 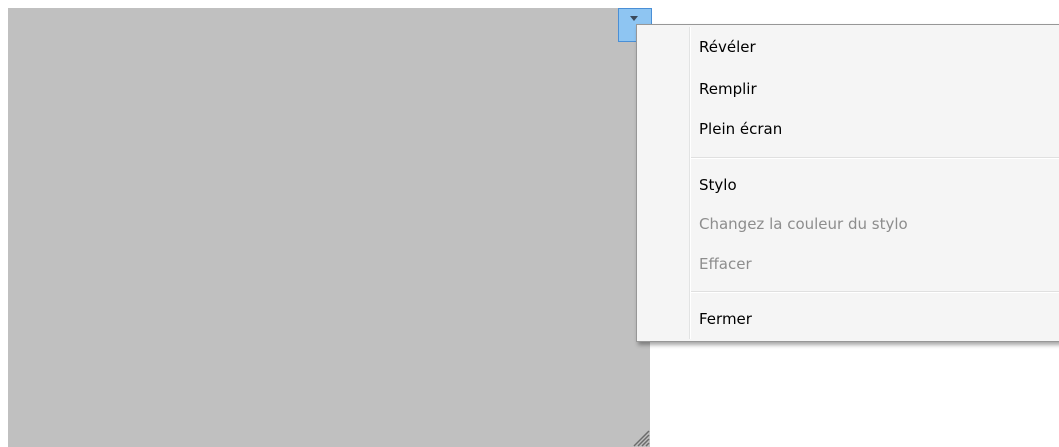 I want to click on menu-item-plein-ecran: Plein écran, so click(x=740, y=129).